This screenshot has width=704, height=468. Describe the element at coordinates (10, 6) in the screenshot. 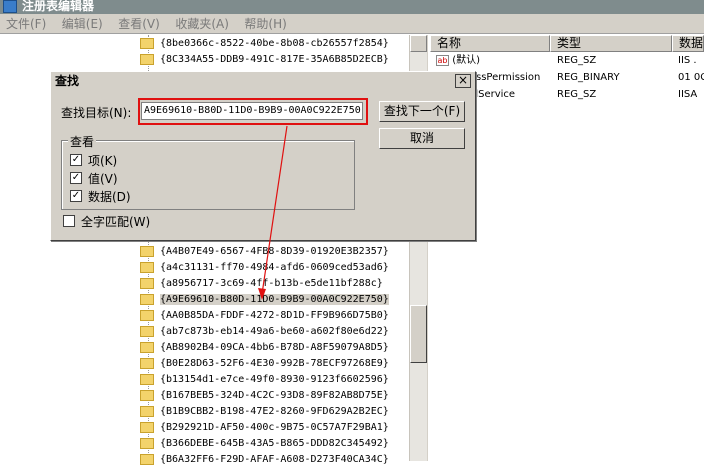

I see `regedit-app-icon` at that location.